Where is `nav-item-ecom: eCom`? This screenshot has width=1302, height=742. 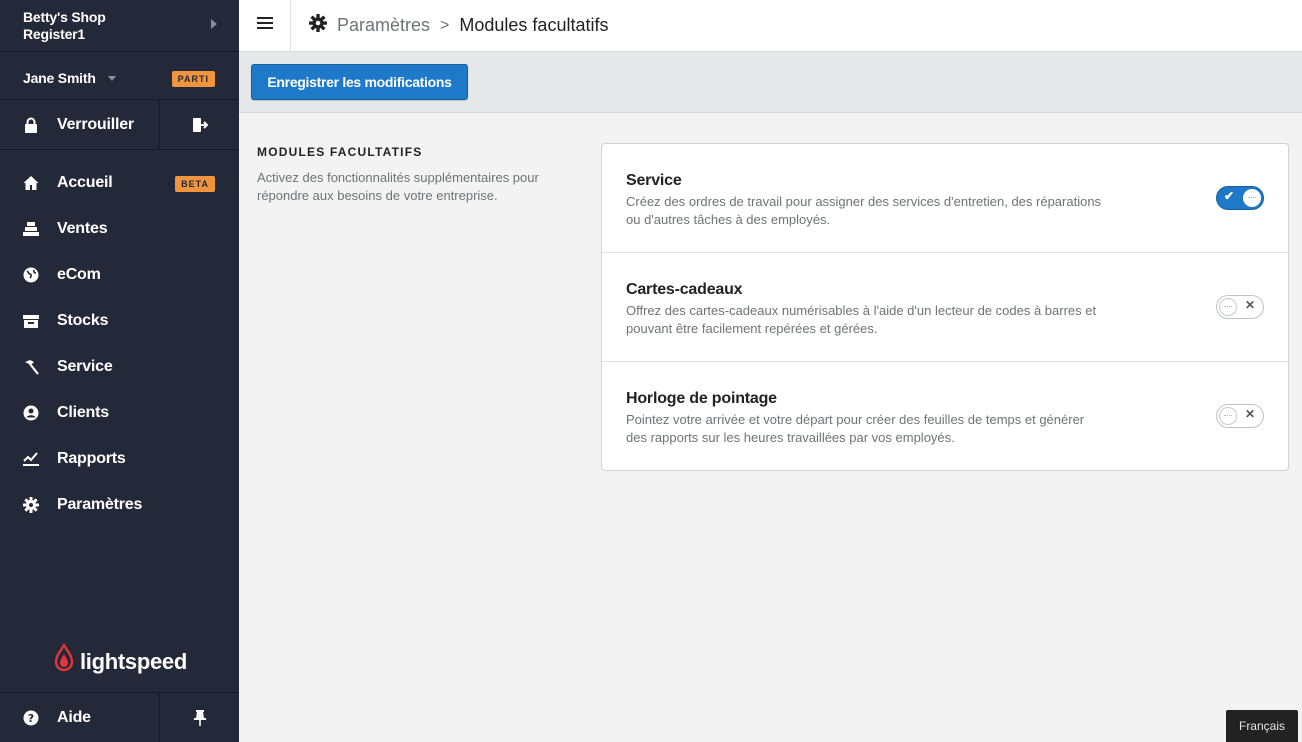
nav-item-ecom: eCom is located at coordinates (119, 275).